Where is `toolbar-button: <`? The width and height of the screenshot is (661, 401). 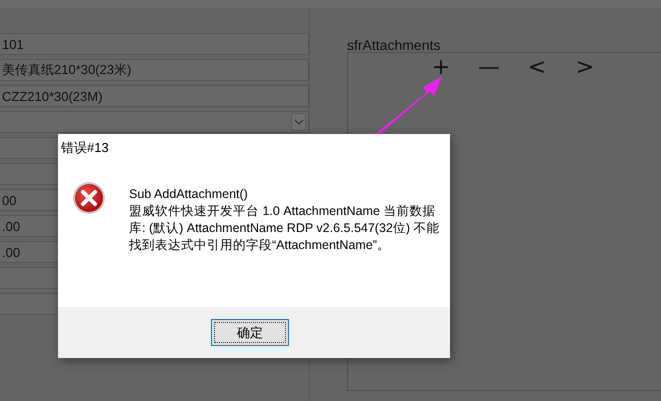
toolbar-button: < is located at coordinates (537, 67).